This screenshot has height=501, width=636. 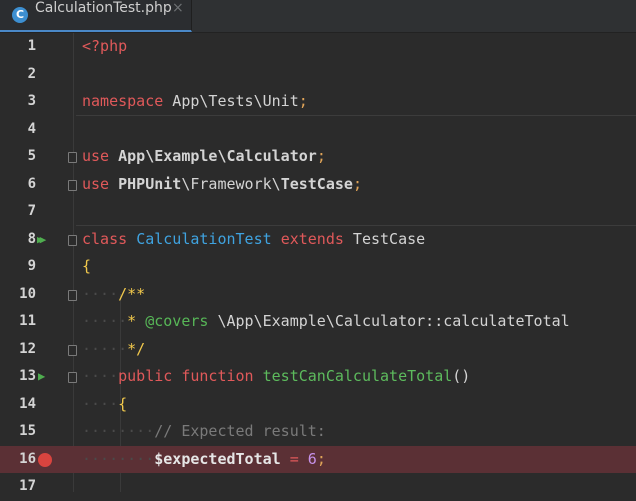 What do you see at coordinates (318, 487) in the screenshot?
I see `code-line: 17` at bounding box center [318, 487].